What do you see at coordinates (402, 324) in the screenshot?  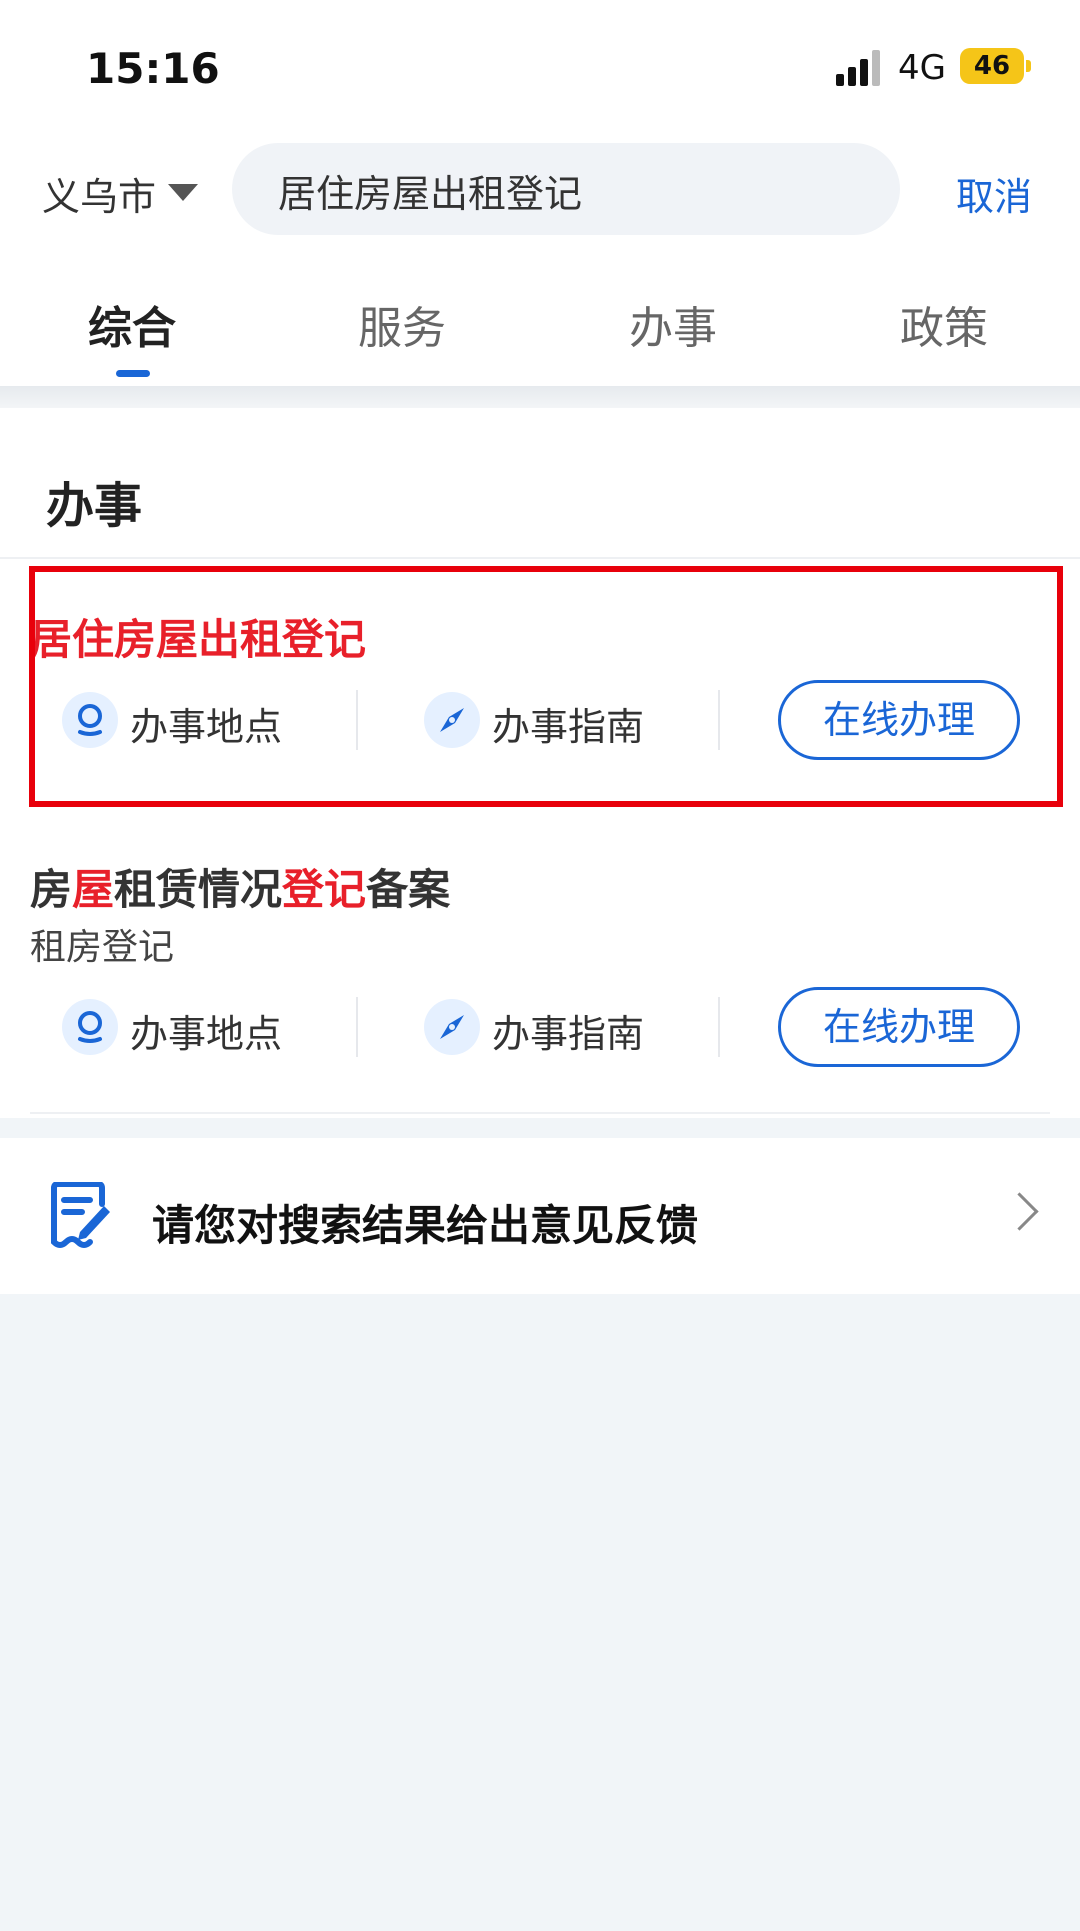 I see `tab-services: 服务` at bounding box center [402, 324].